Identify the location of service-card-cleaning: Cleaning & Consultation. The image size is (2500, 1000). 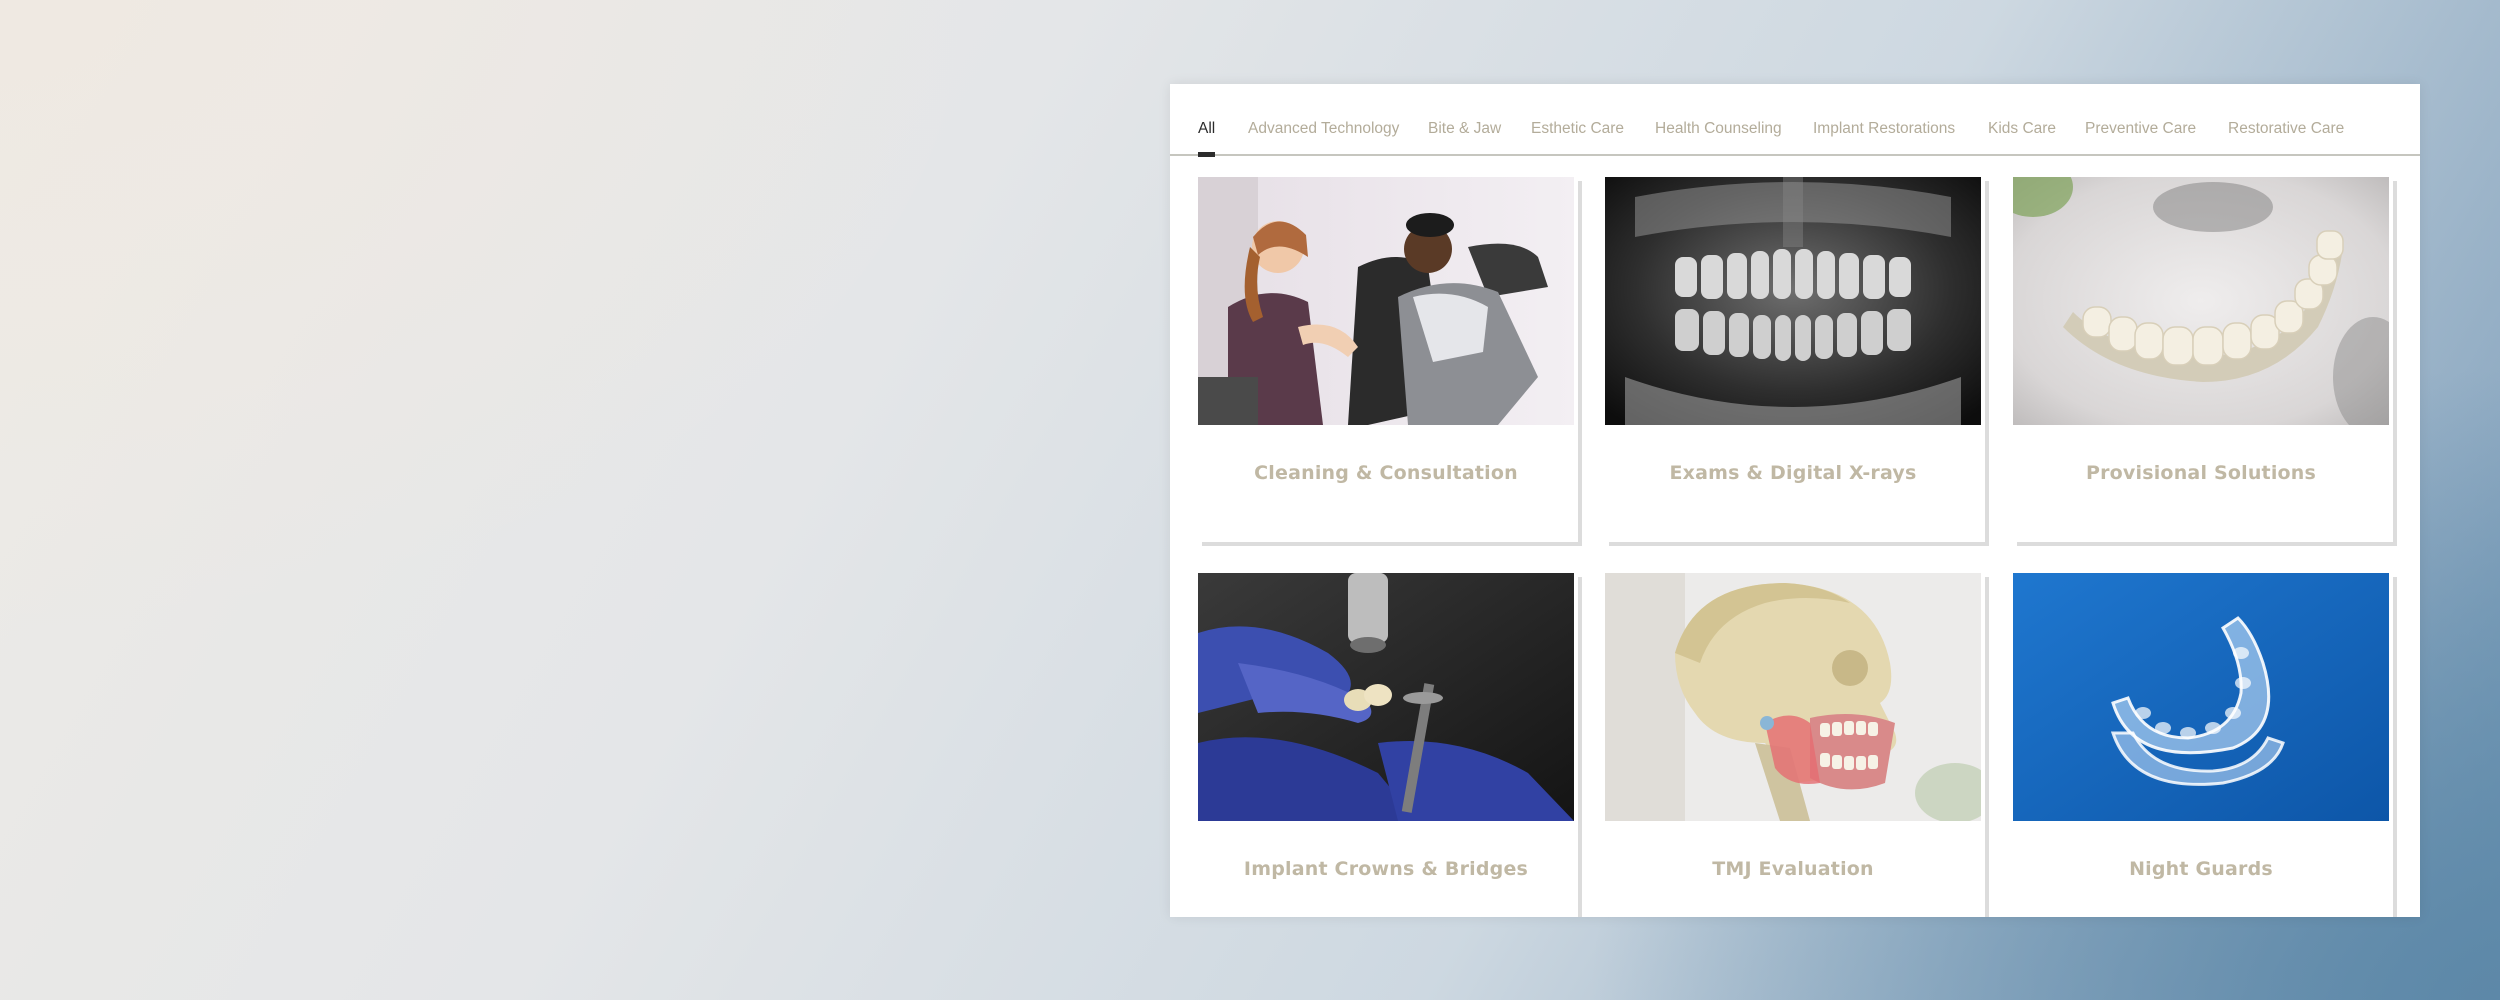
(1388, 359).